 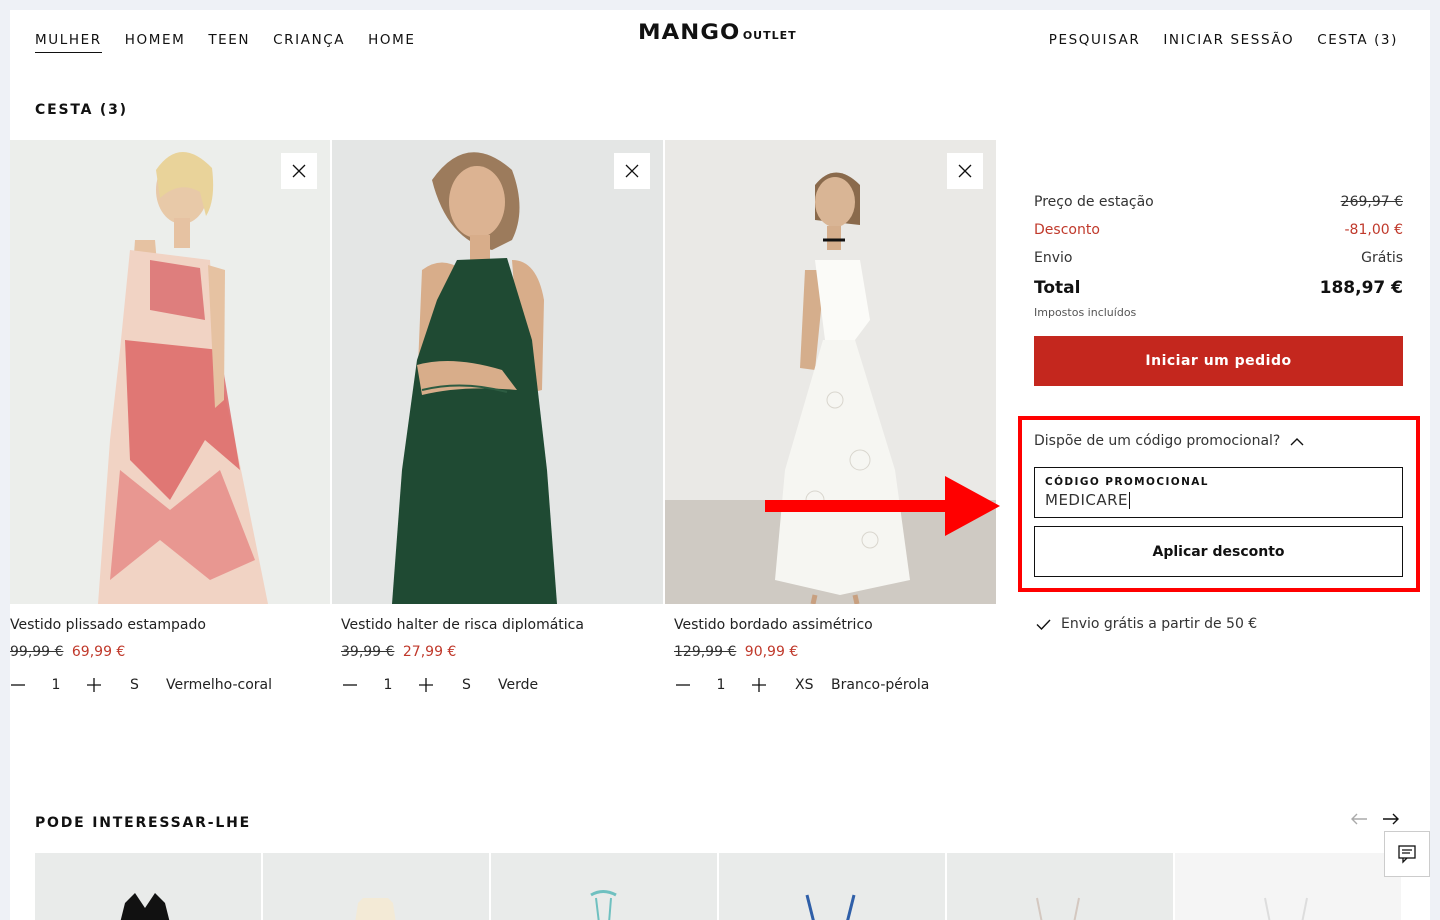 What do you see at coordinates (1159, 624) in the screenshot?
I see `free-shipping-text: Envio grátis a partir de 50 €` at bounding box center [1159, 624].